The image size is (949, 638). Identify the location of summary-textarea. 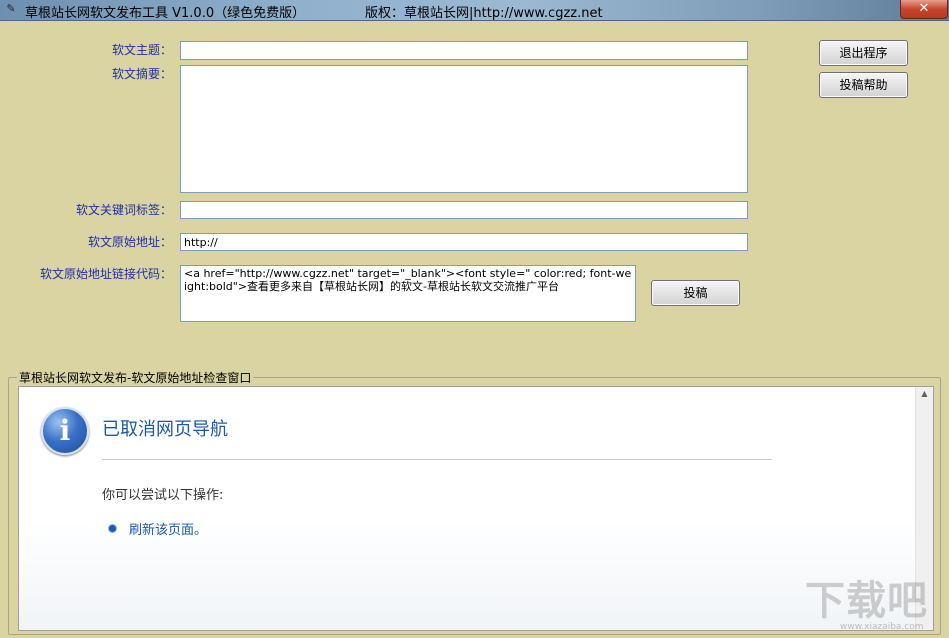
(464, 129).